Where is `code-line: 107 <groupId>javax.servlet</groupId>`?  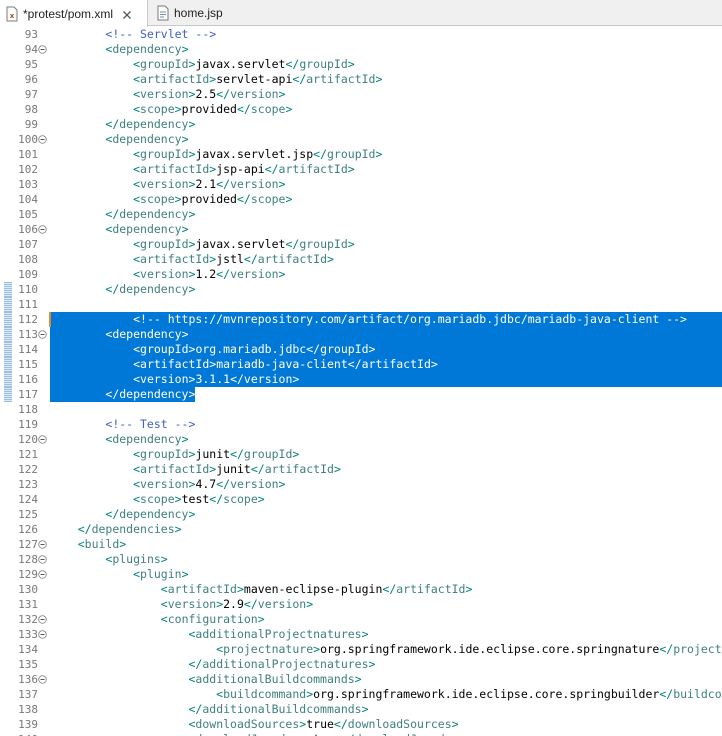 code-line: 107 <groupId>javax.servlet</groupId> is located at coordinates (361, 244).